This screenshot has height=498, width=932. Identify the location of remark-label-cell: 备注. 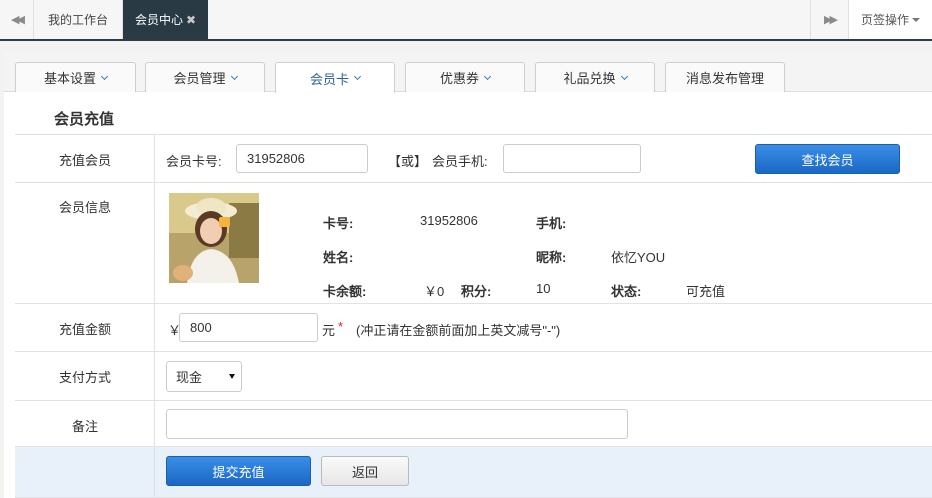
(85, 423).